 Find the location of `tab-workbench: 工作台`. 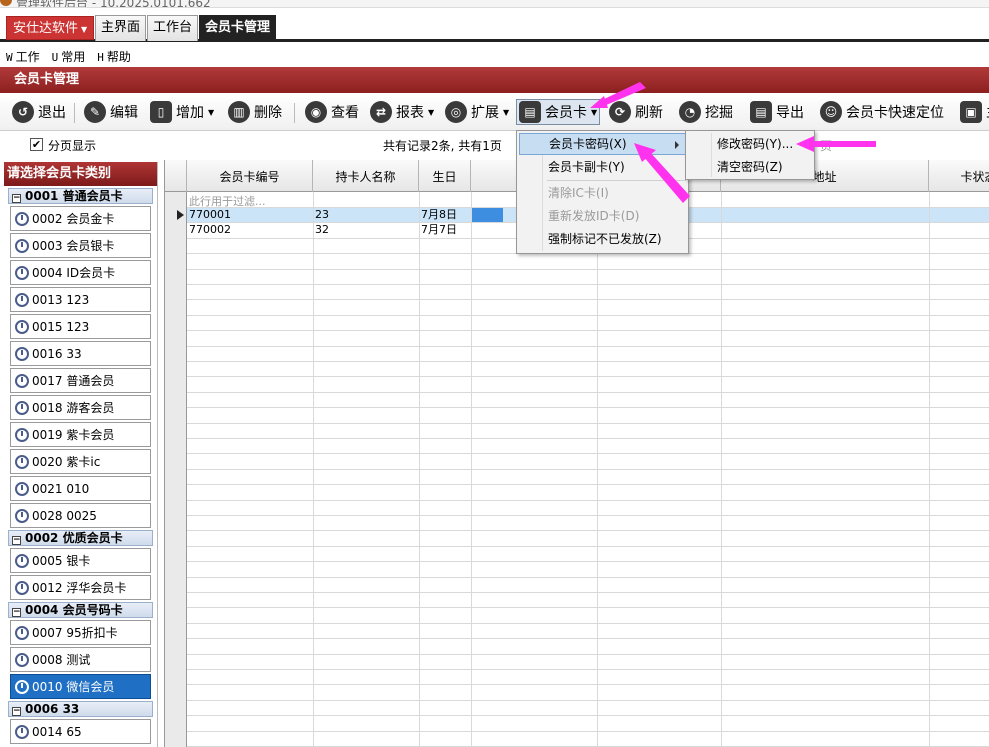

tab-workbench: 工作台 is located at coordinates (173, 28).